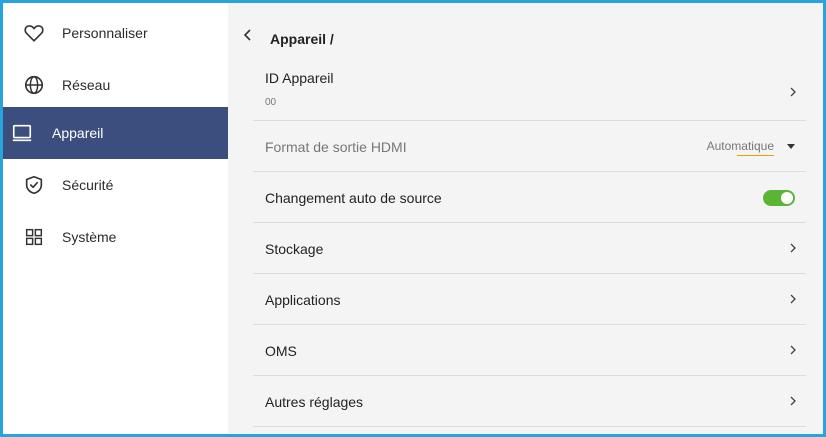 The image size is (826, 437). What do you see at coordinates (529, 299) in the screenshot?
I see `row-applications: Applications` at bounding box center [529, 299].